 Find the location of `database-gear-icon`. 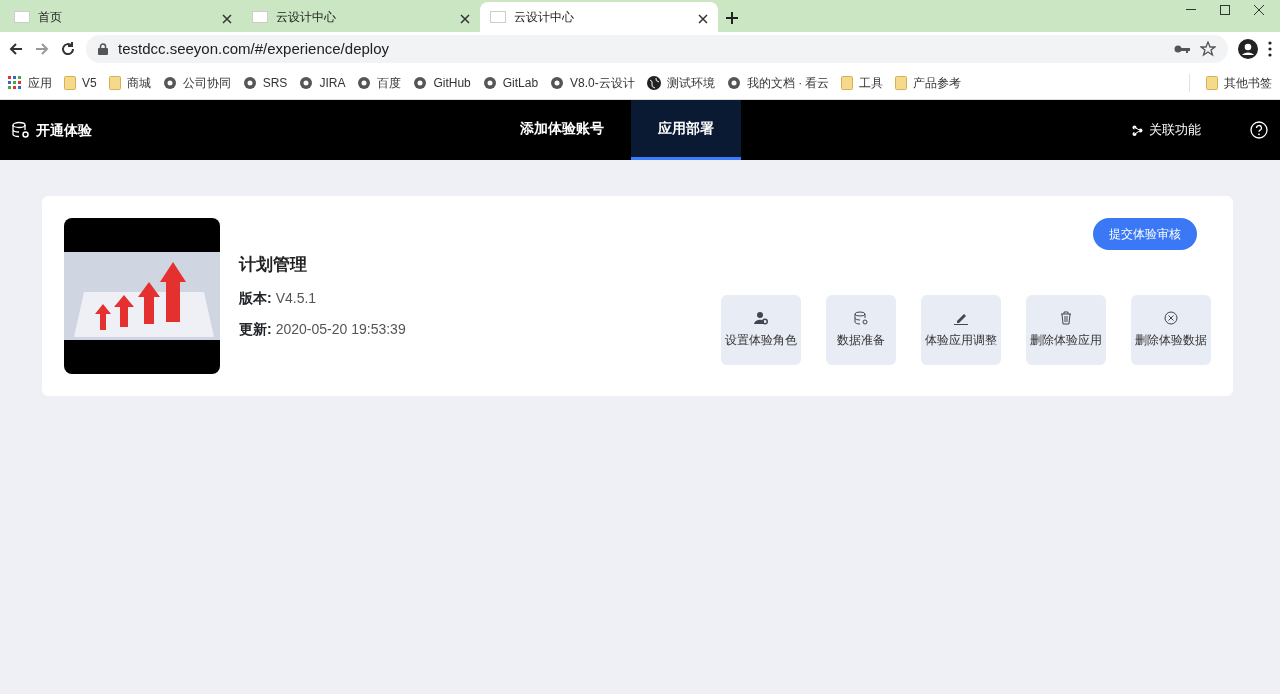

database-gear-icon is located at coordinates (21, 130).